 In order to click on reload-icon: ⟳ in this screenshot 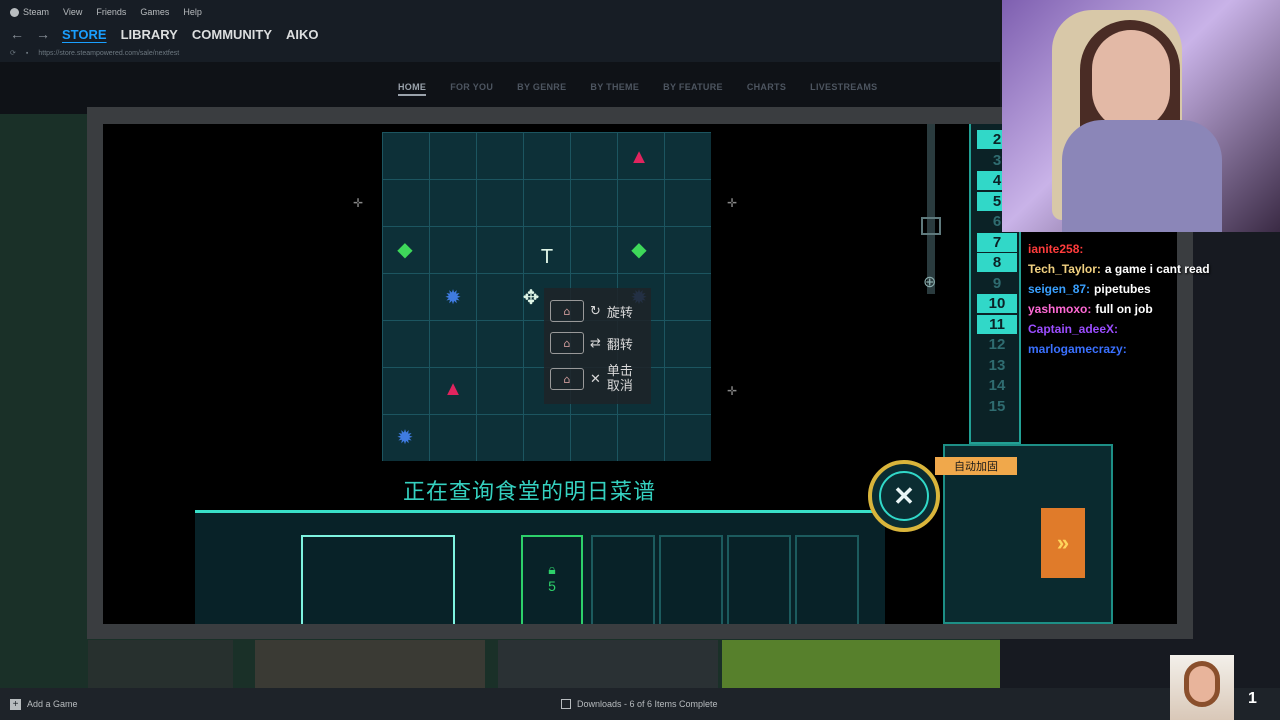, I will do `click(13, 53)`.